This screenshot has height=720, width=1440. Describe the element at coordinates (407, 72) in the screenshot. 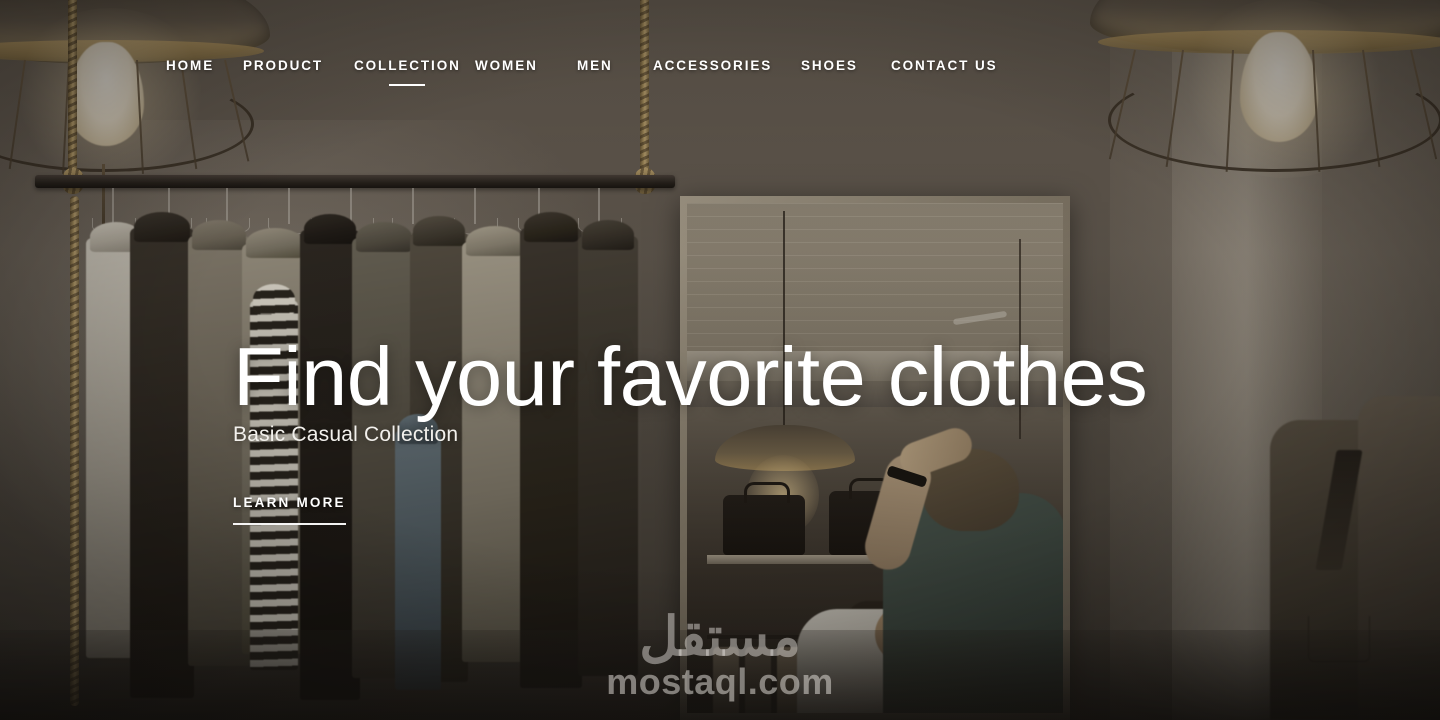

I see `nav-item-collection: COLLECTION` at that location.